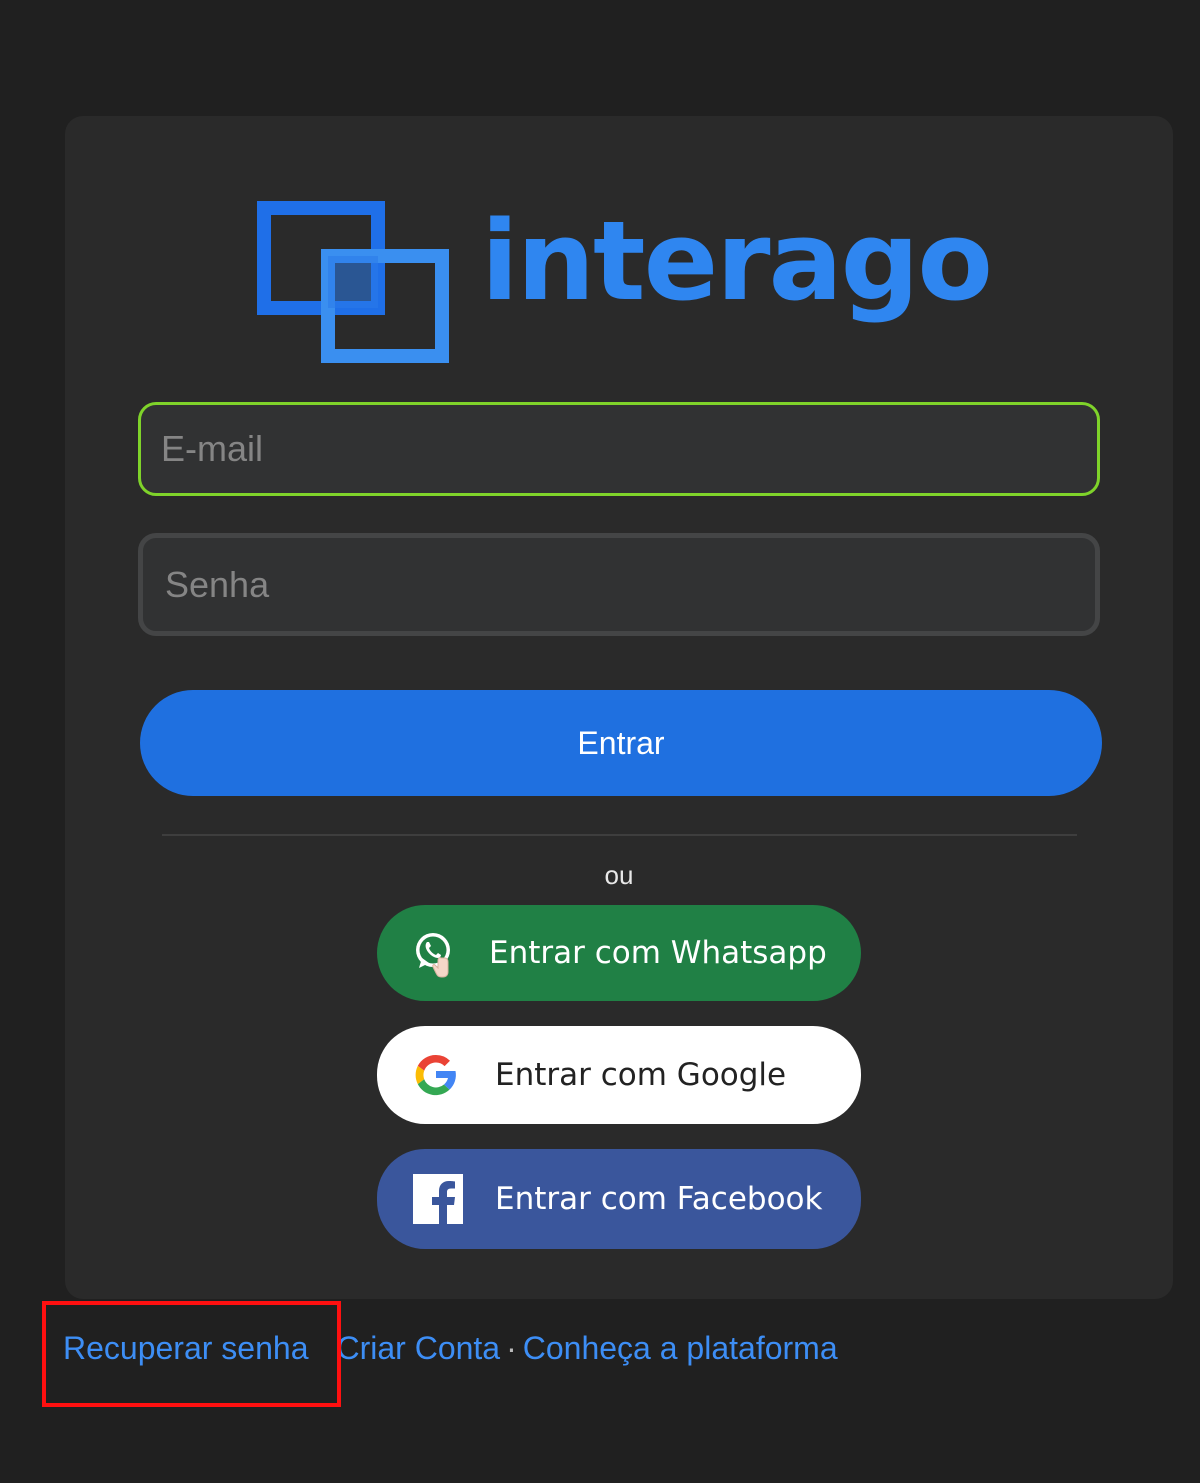 The image size is (1200, 1483). I want to click on whatsapp-login-button: Entrar com Whatsapp, so click(619, 953).